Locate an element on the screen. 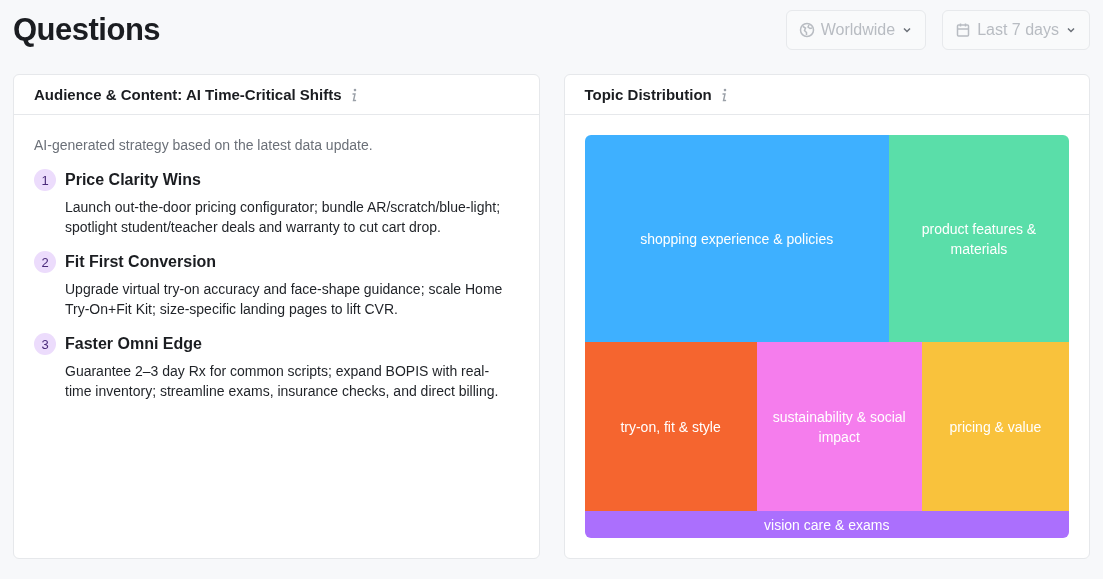  treemap-tile: product features & materials is located at coordinates (978, 239).